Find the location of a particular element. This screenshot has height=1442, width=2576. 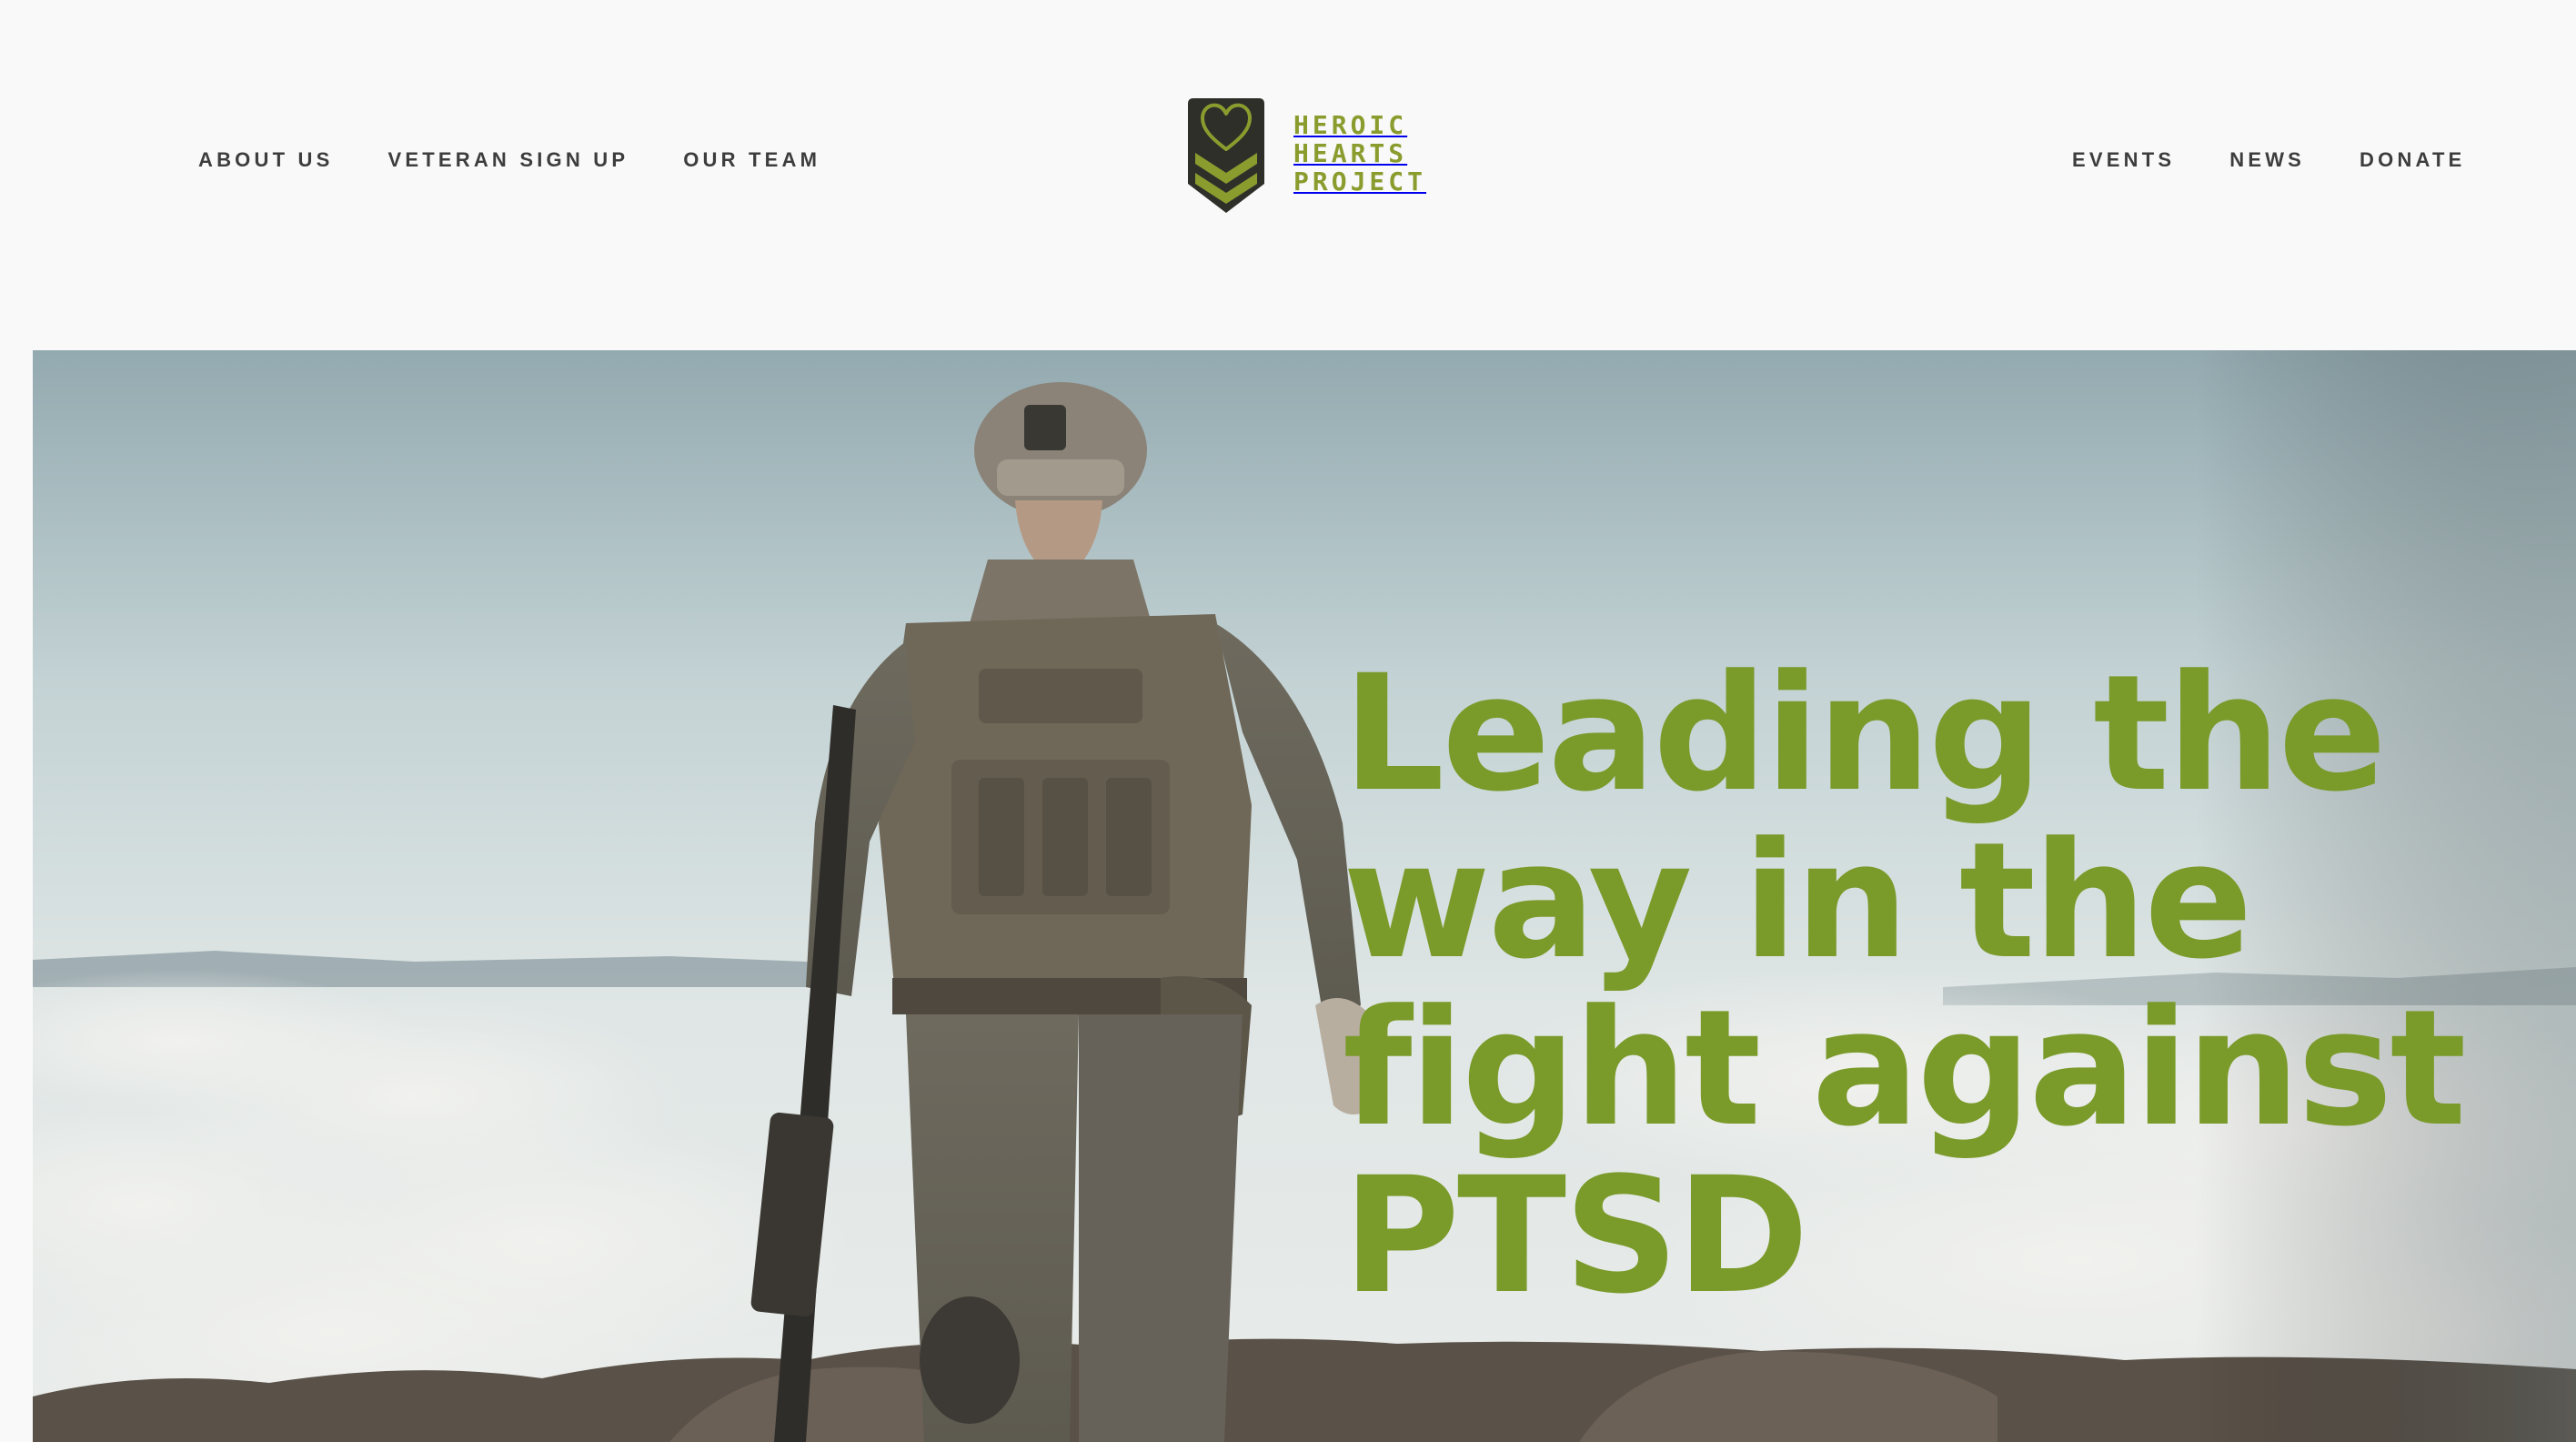

nav-link-news: NEWS is located at coordinates (2267, 160).